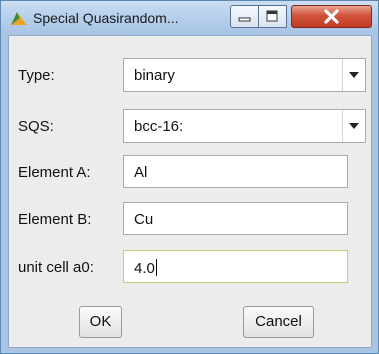 This screenshot has height=354, width=379. I want to click on element-a-input: Al, so click(235, 171).